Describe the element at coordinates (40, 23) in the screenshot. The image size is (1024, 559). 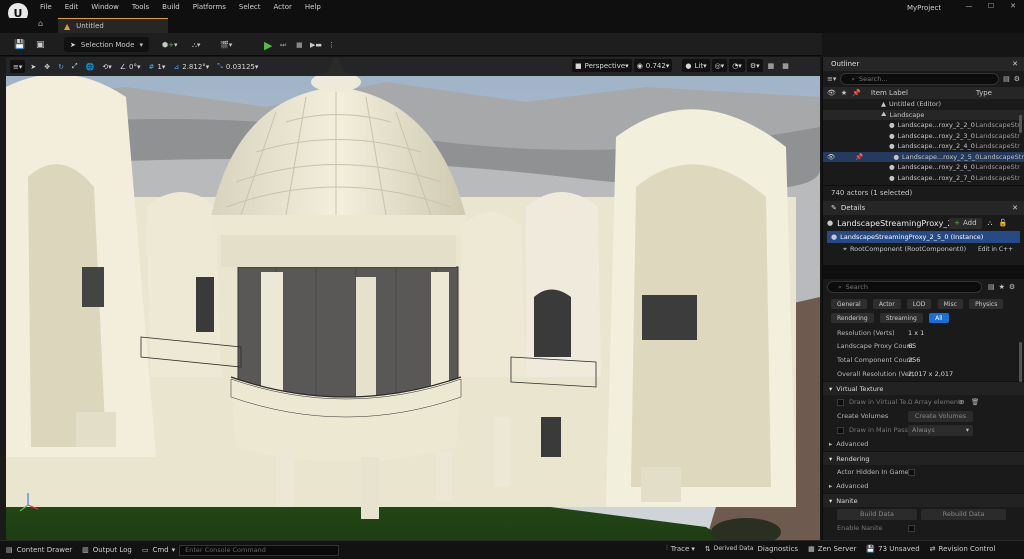
I see `home-icon: ⌂` at that location.